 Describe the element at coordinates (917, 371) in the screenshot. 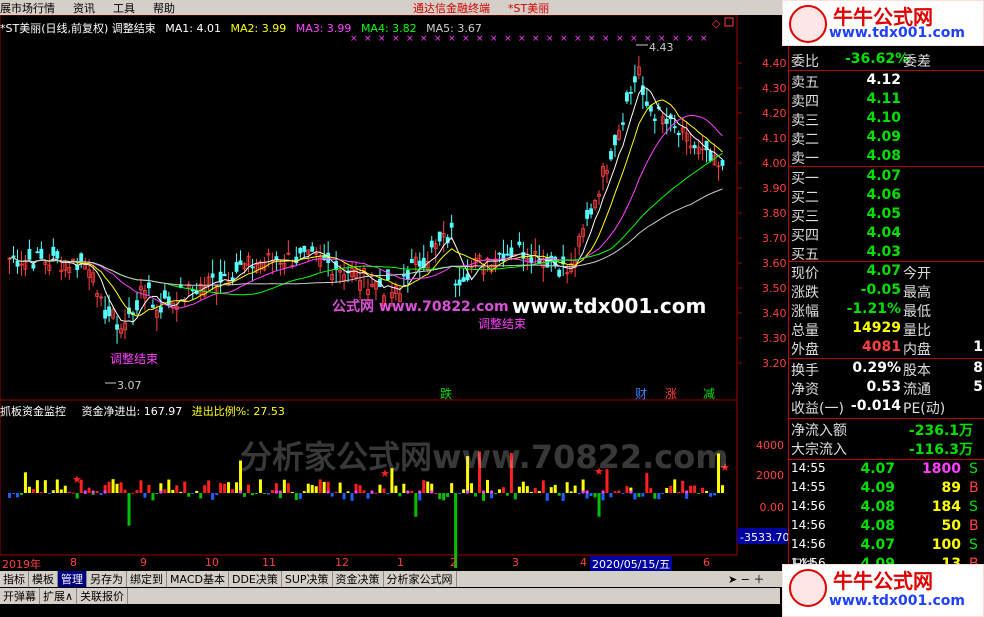

I see `fin-label-2: 股本` at that location.